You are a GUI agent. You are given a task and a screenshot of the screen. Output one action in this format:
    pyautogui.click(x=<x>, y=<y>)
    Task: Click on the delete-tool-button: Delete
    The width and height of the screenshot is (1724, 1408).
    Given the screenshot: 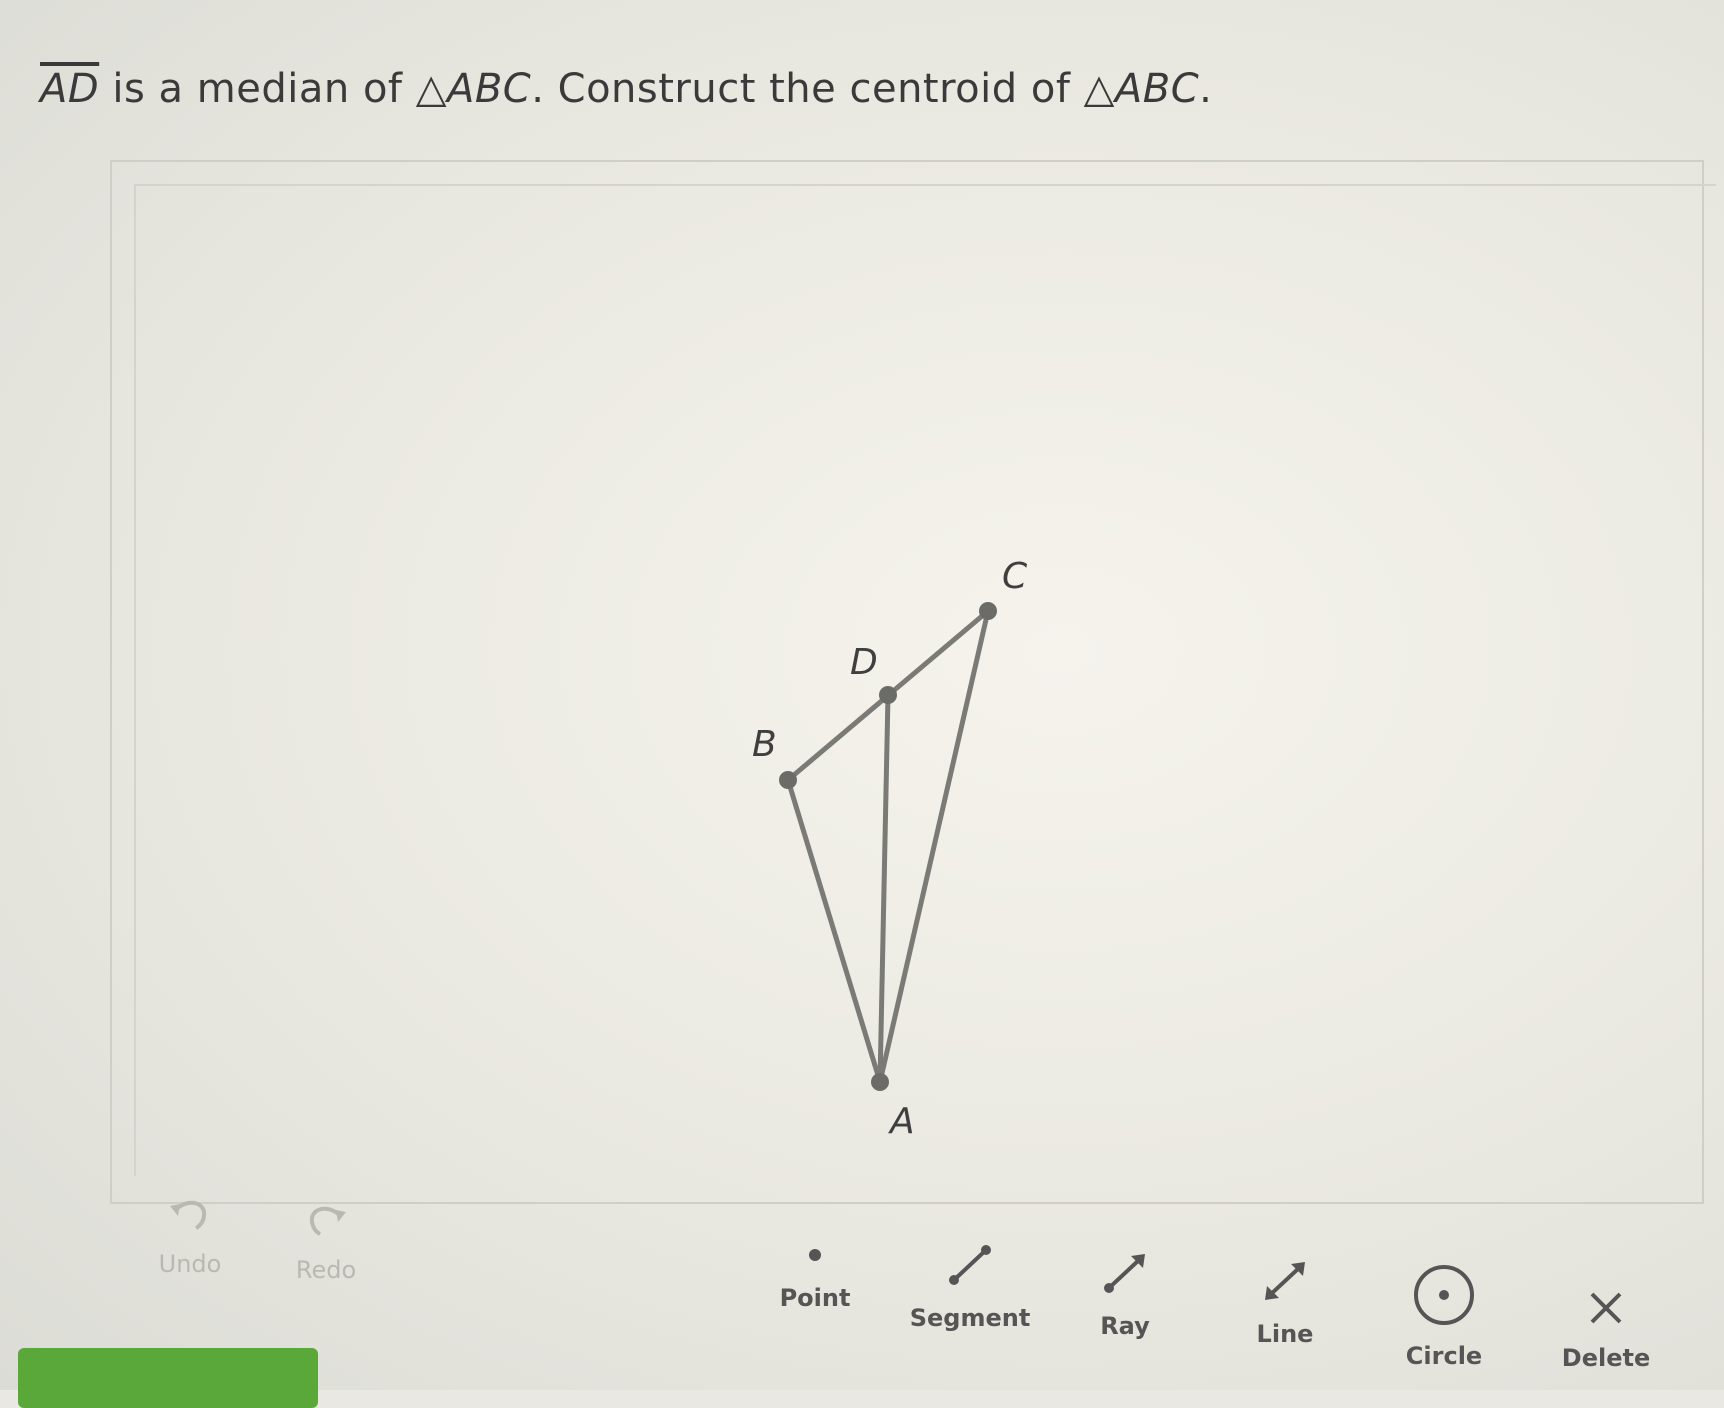 What is the action you would take?
    pyautogui.click(x=1606, y=1329)
    